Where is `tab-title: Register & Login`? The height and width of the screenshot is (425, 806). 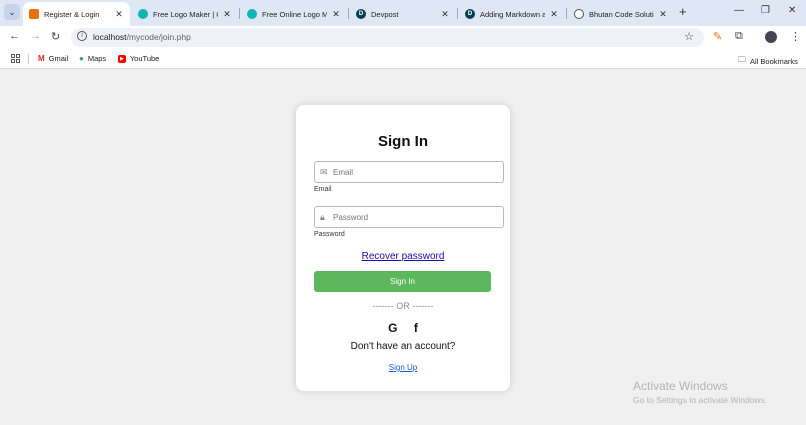
tab-title: Register & Login is located at coordinates (72, 14).